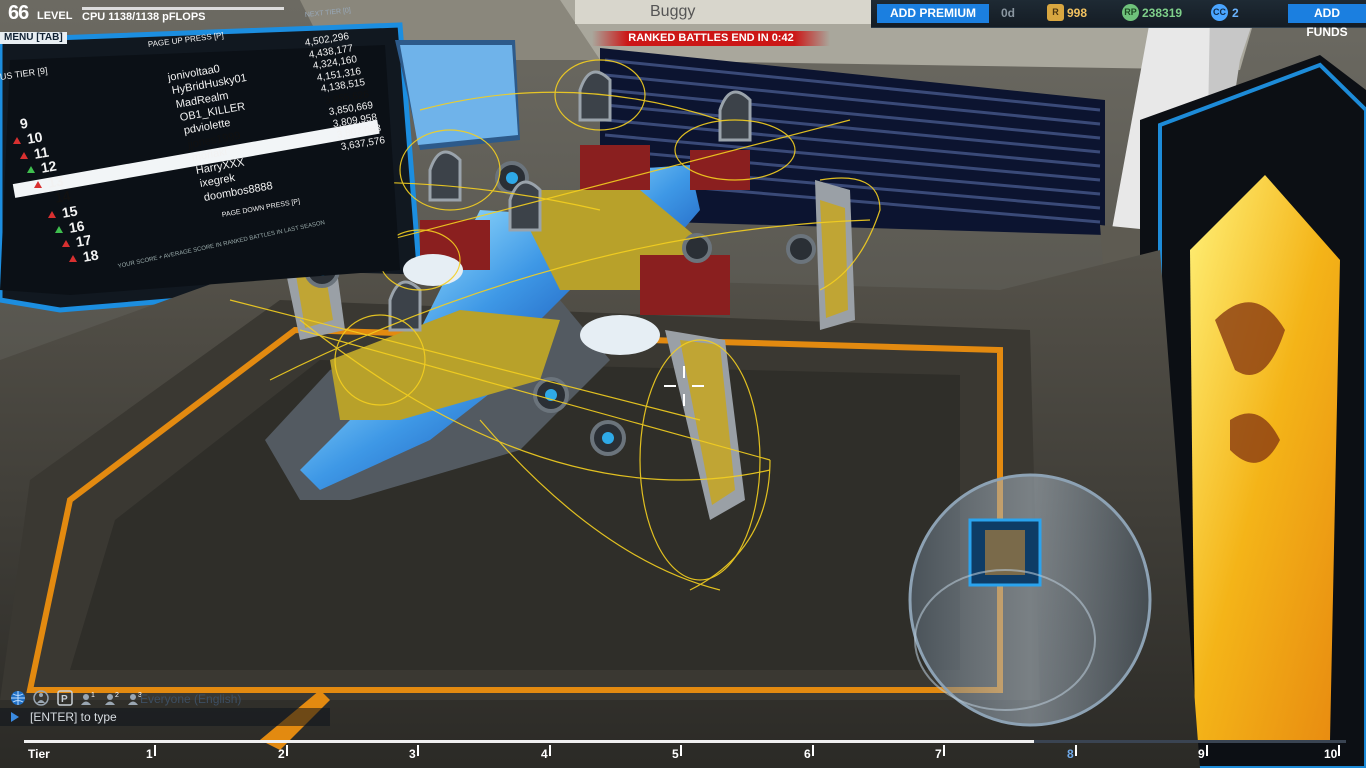  I want to click on chat-channel-icons: P 1 2 3, so click(78, 698).